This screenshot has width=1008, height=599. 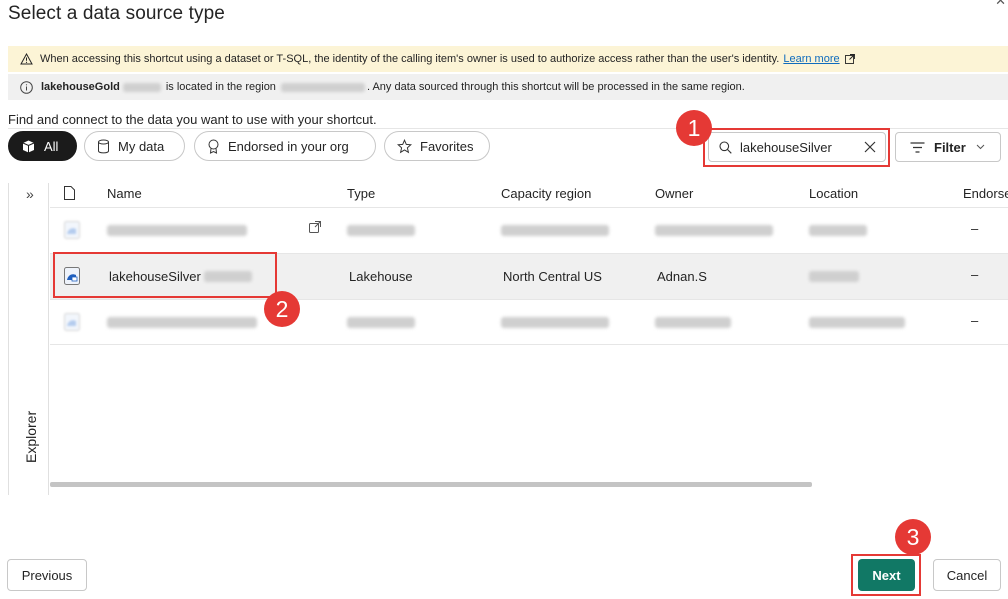 I want to click on filter-chip-all: All, so click(x=42, y=146).